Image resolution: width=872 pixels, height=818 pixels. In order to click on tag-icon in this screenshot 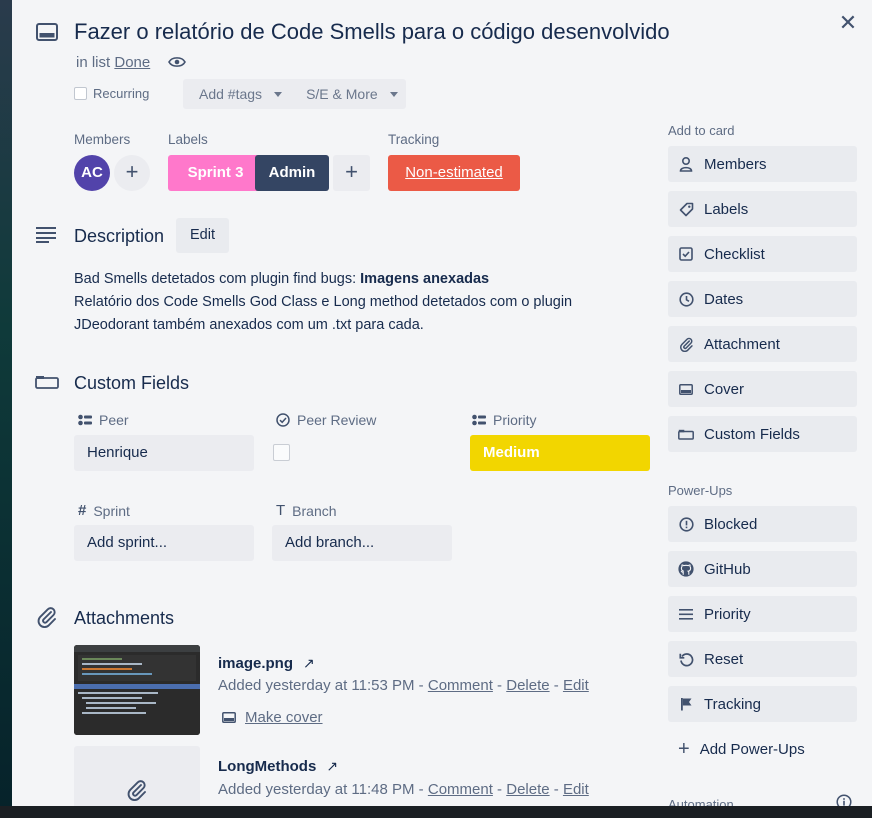, I will do `click(686, 209)`.